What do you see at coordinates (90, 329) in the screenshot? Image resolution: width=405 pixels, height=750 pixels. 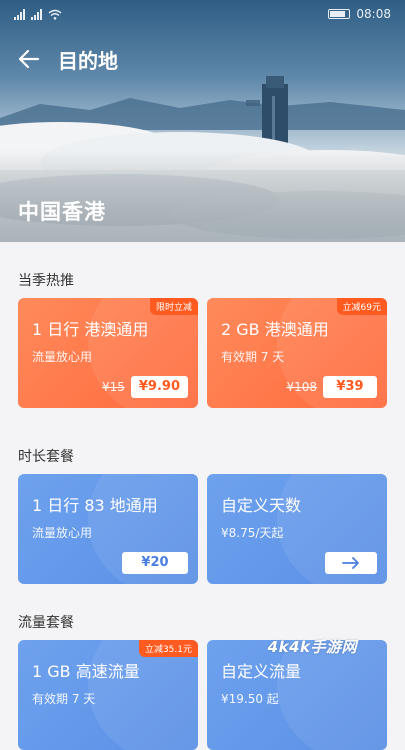 I see `package-title: 1 日行 港澳通用` at bounding box center [90, 329].